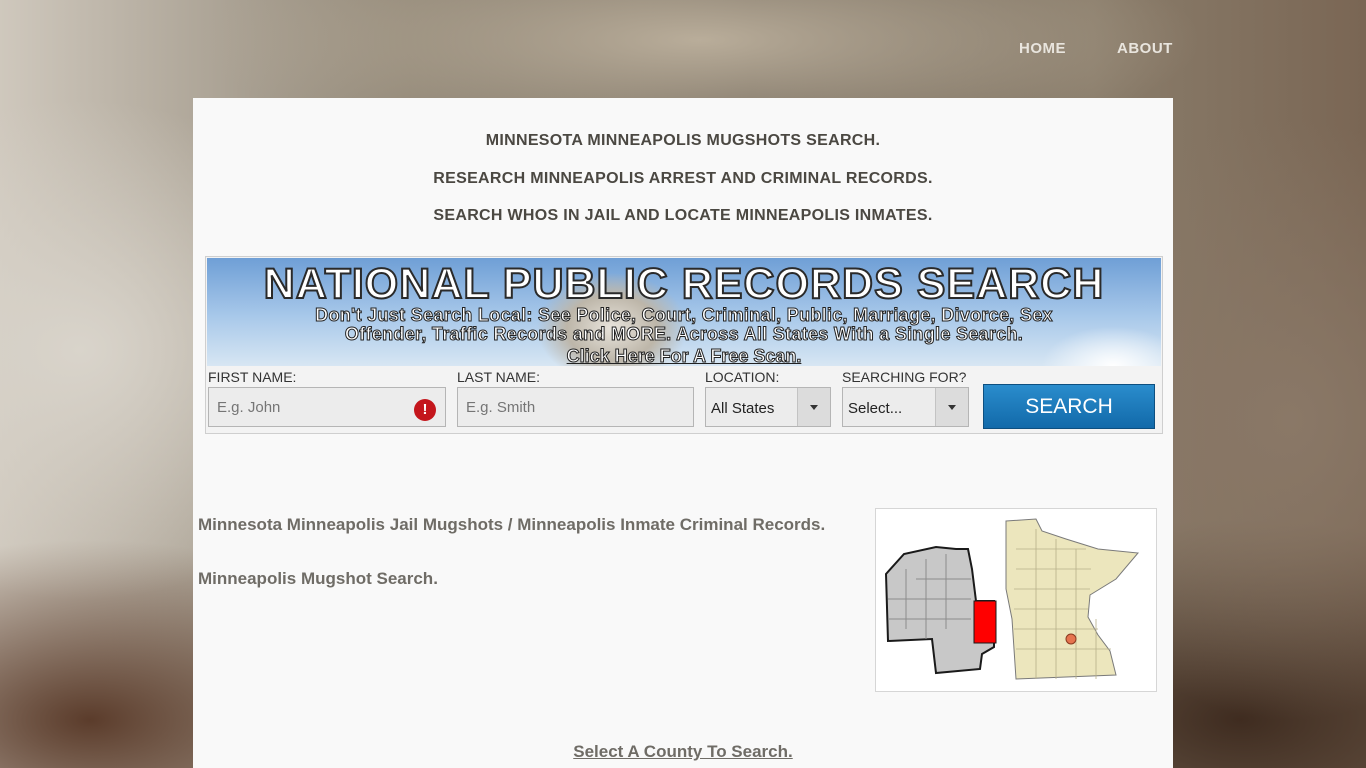 The height and width of the screenshot is (768, 1366). What do you see at coordinates (327, 407) in the screenshot?
I see `first-name-input` at bounding box center [327, 407].